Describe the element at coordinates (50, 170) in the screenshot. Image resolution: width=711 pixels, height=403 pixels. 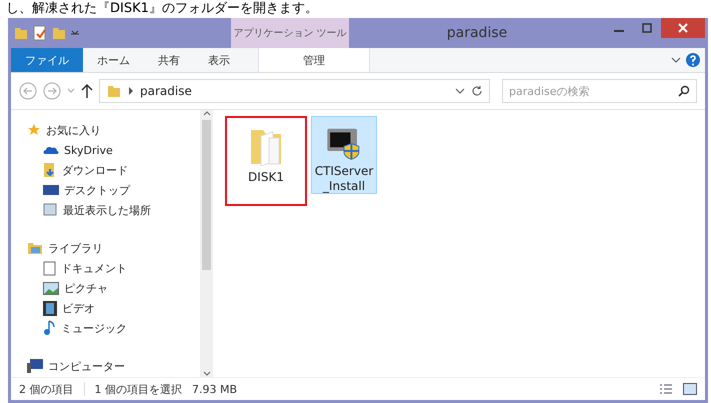
I see `download-folder-icon` at that location.